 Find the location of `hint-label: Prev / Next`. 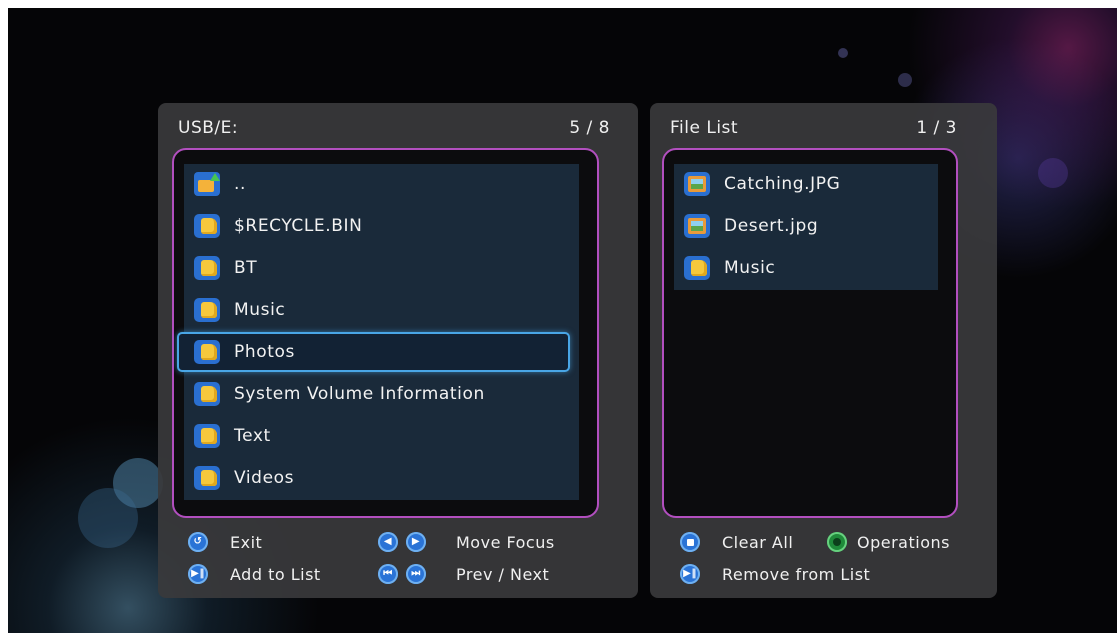

hint-label: Prev / Next is located at coordinates (503, 574).